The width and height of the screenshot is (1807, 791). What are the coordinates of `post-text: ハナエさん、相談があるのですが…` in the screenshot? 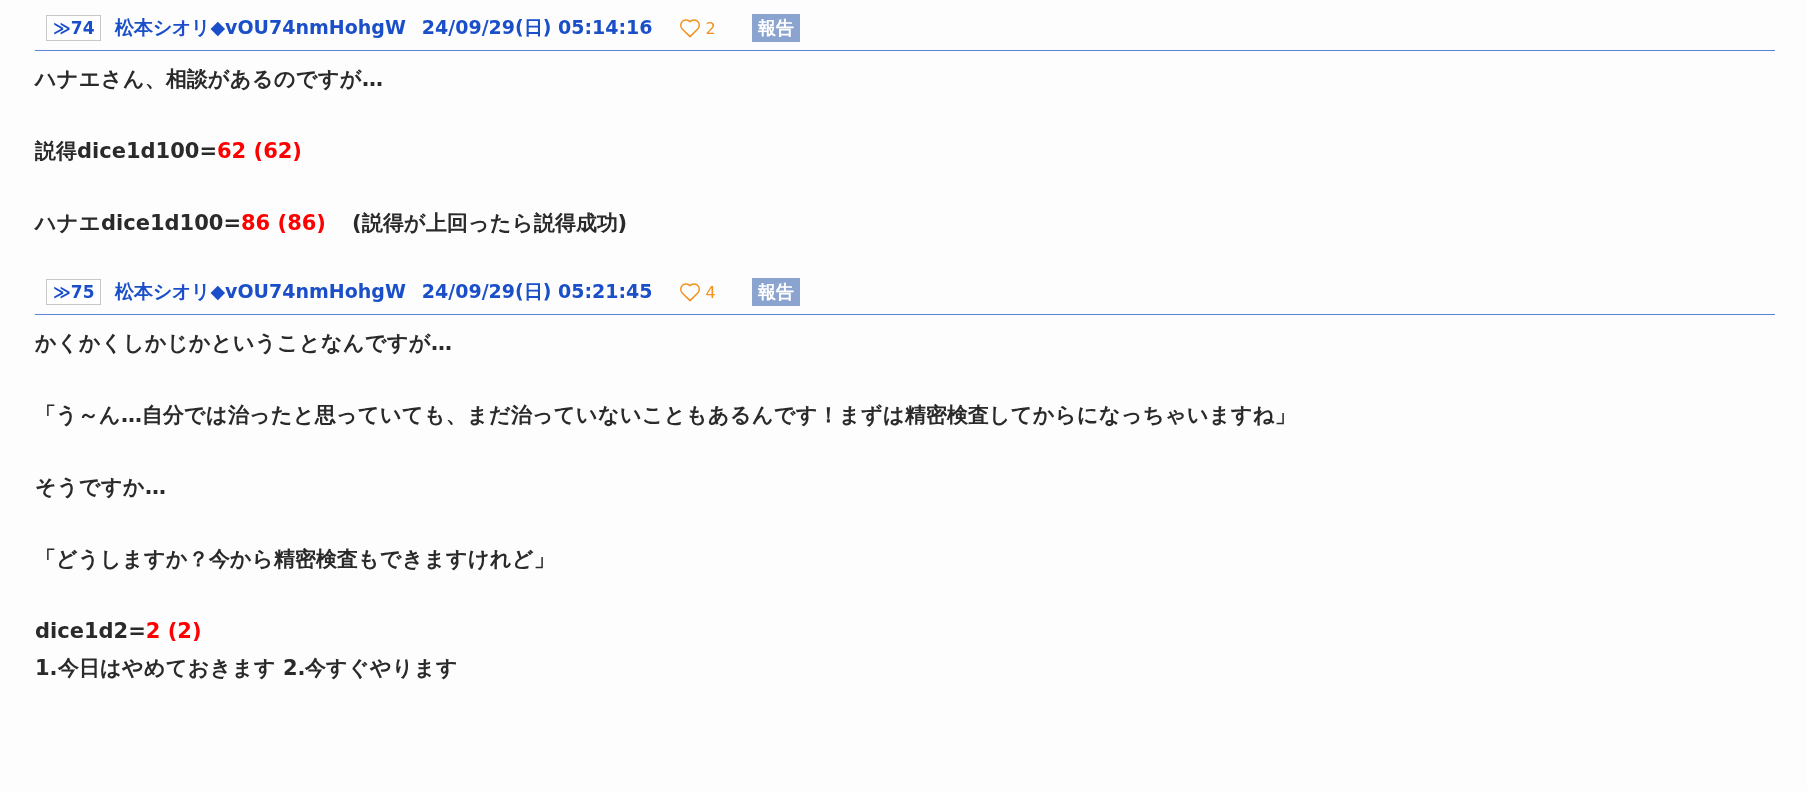 It's located at (209, 79).